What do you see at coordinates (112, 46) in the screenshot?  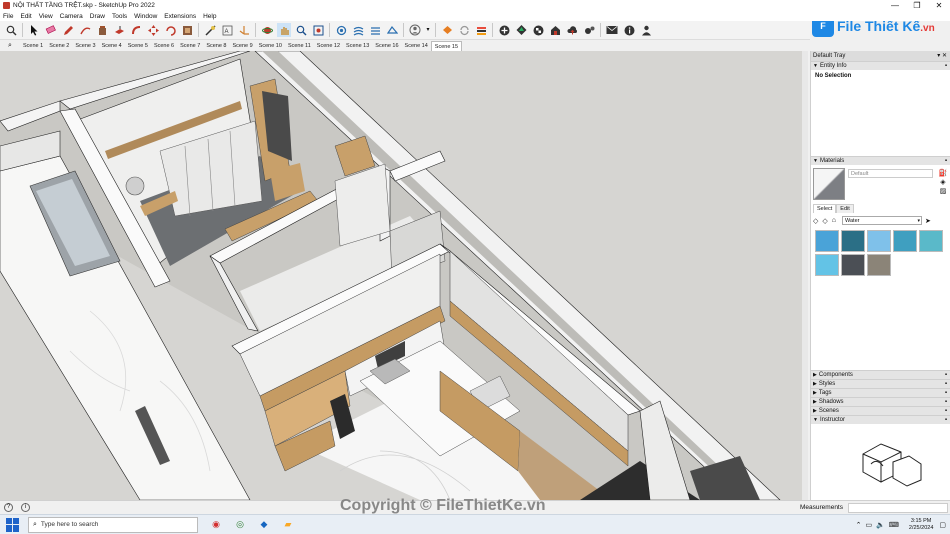 I see `scene-tab: Scene 4` at bounding box center [112, 46].